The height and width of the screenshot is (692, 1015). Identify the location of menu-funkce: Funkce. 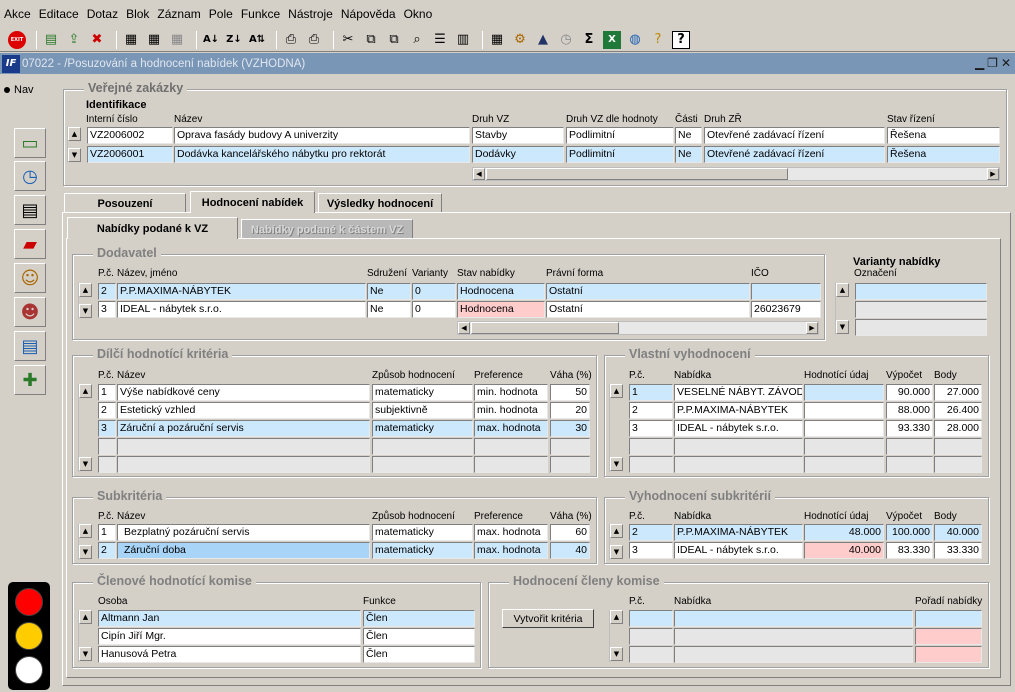
(260, 14).